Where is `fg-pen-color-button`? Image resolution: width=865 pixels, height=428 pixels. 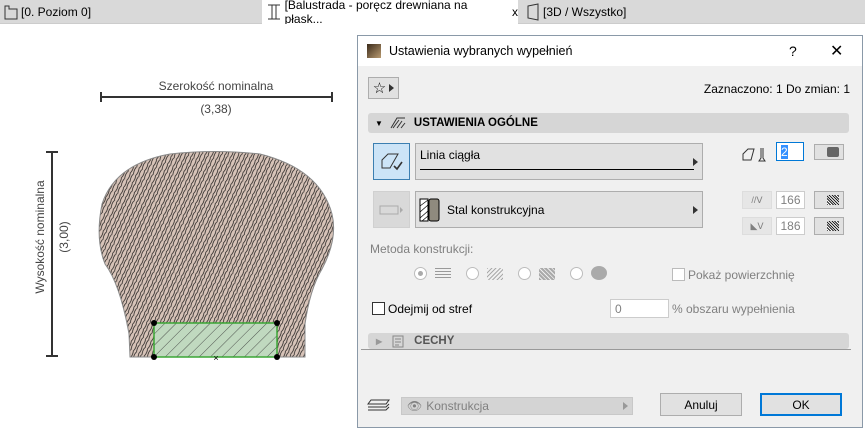 fg-pen-color-button is located at coordinates (829, 200).